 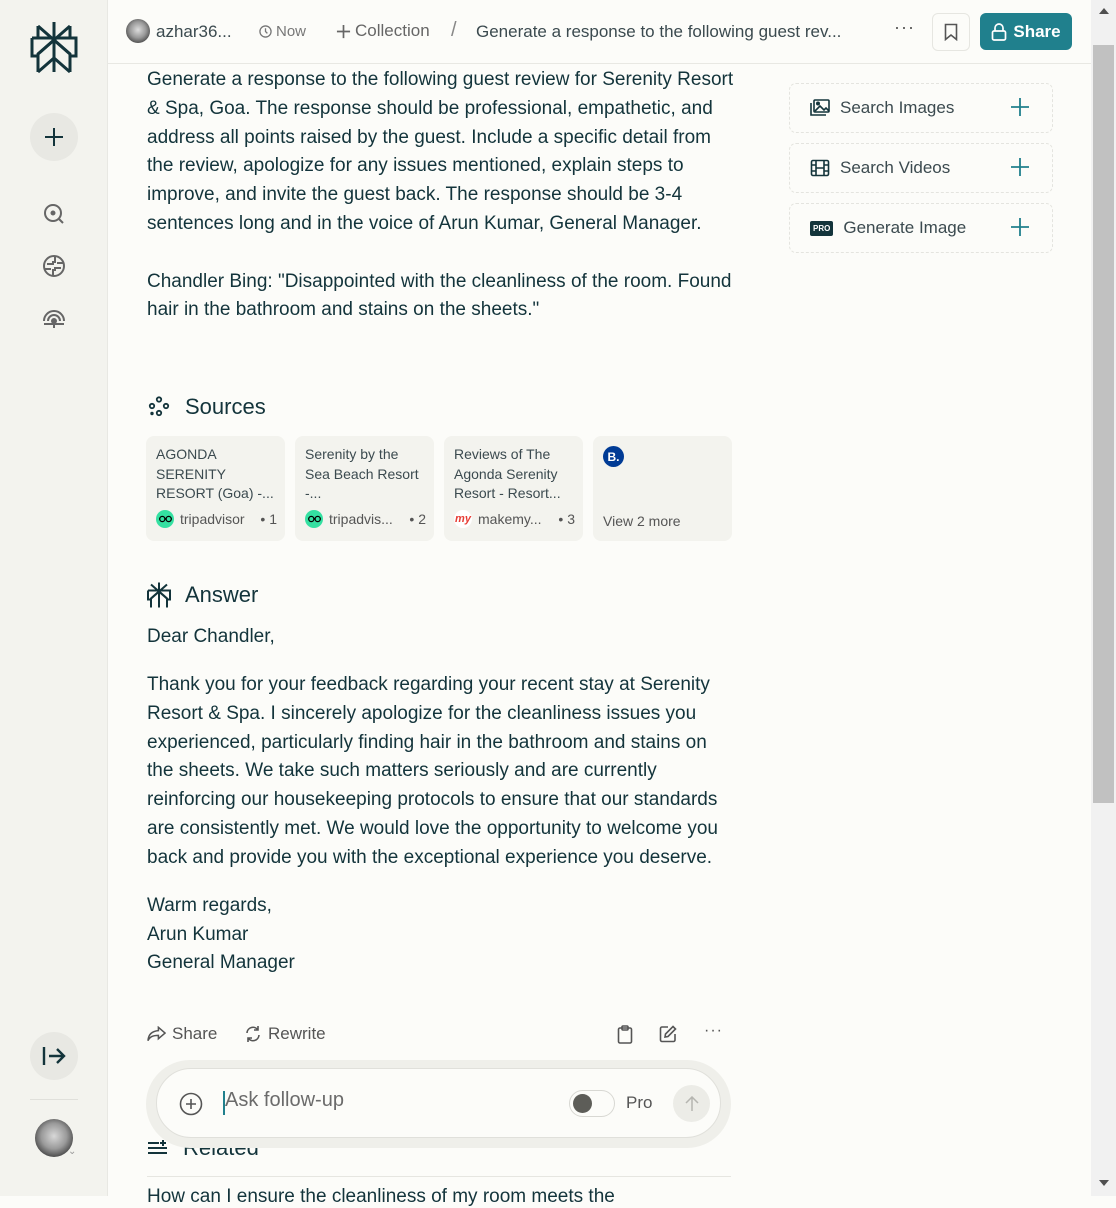 I want to click on more-answer-options-icon: ···, so click(x=713, y=1031).